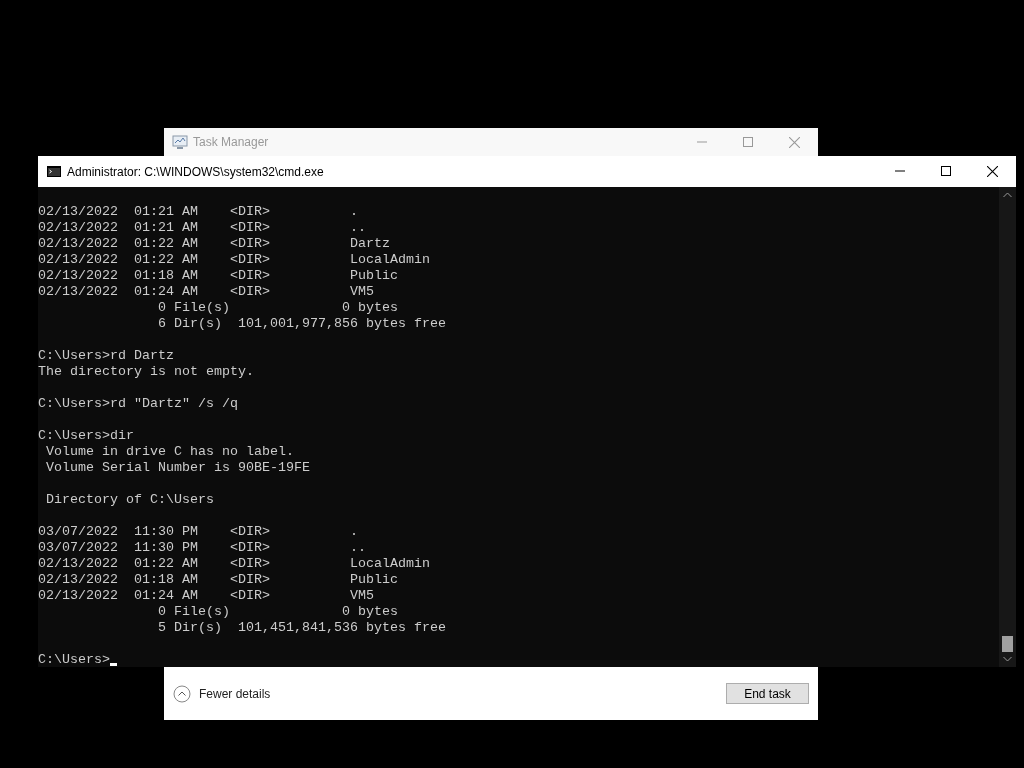 The image size is (1024, 768). I want to click on console-line: C:\Users>rd Dartz, so click(106, 356).